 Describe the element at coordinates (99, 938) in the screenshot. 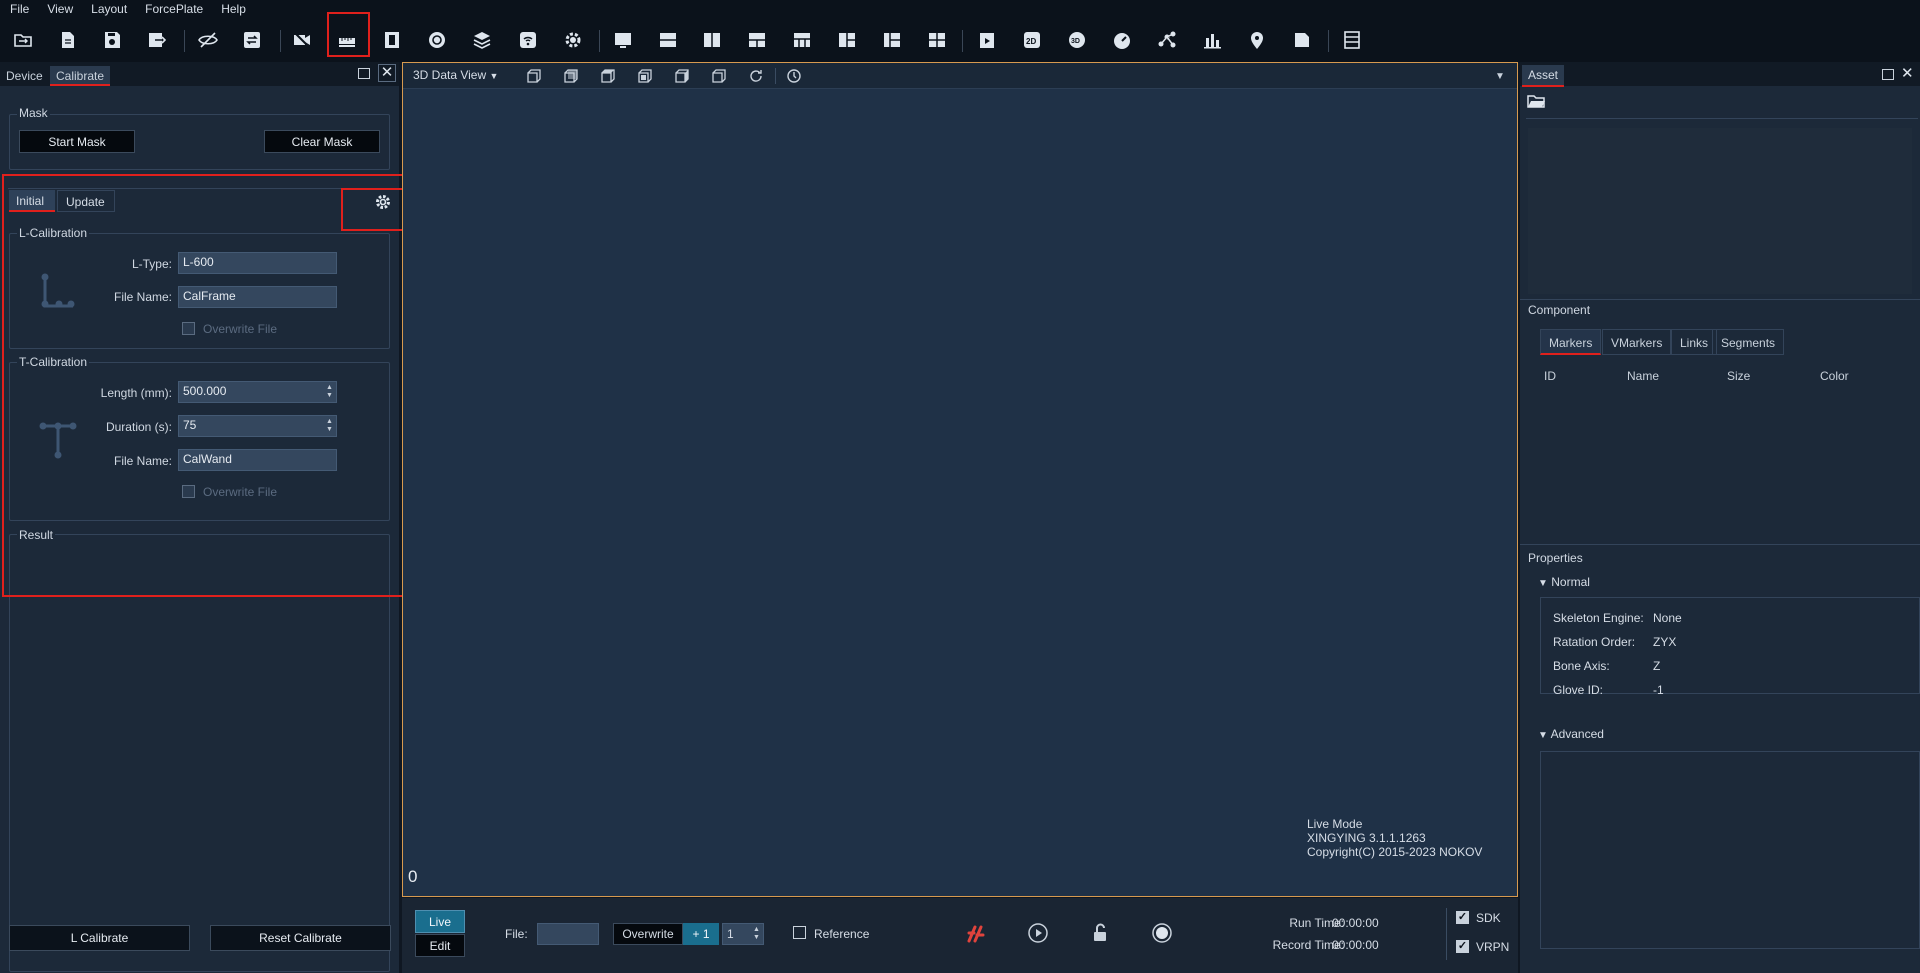

I see `l-calibrate-button: L Calibrate` at that location.